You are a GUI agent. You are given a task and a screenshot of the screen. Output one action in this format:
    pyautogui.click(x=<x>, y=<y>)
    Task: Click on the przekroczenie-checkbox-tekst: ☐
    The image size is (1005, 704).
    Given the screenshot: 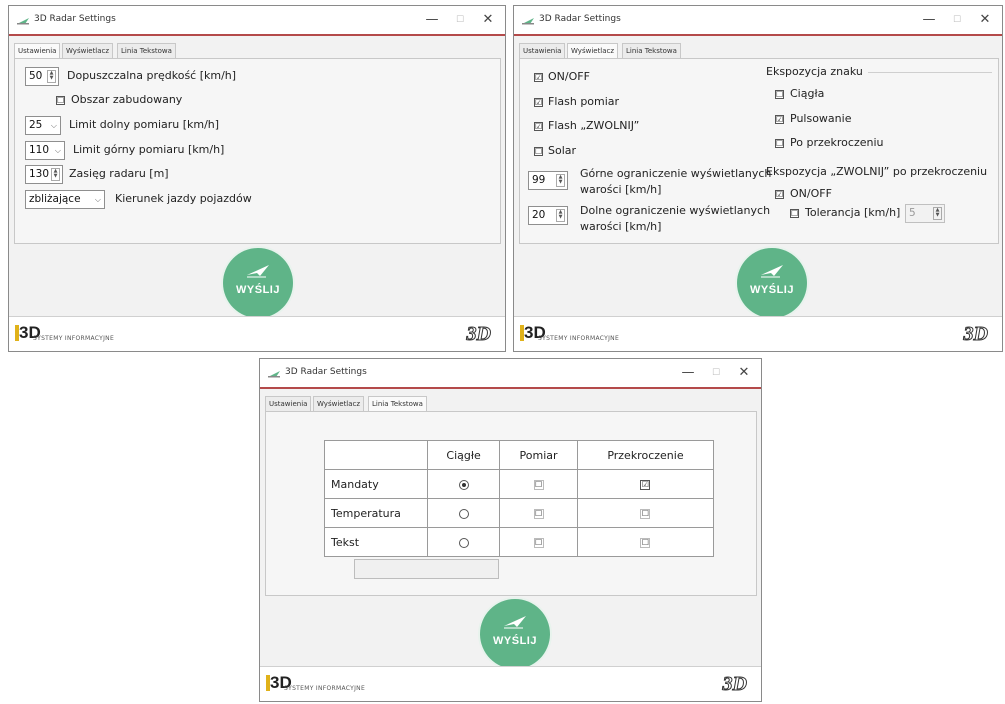 What is the action you would take?
    pyautogui.click(x=645, y=542)
    